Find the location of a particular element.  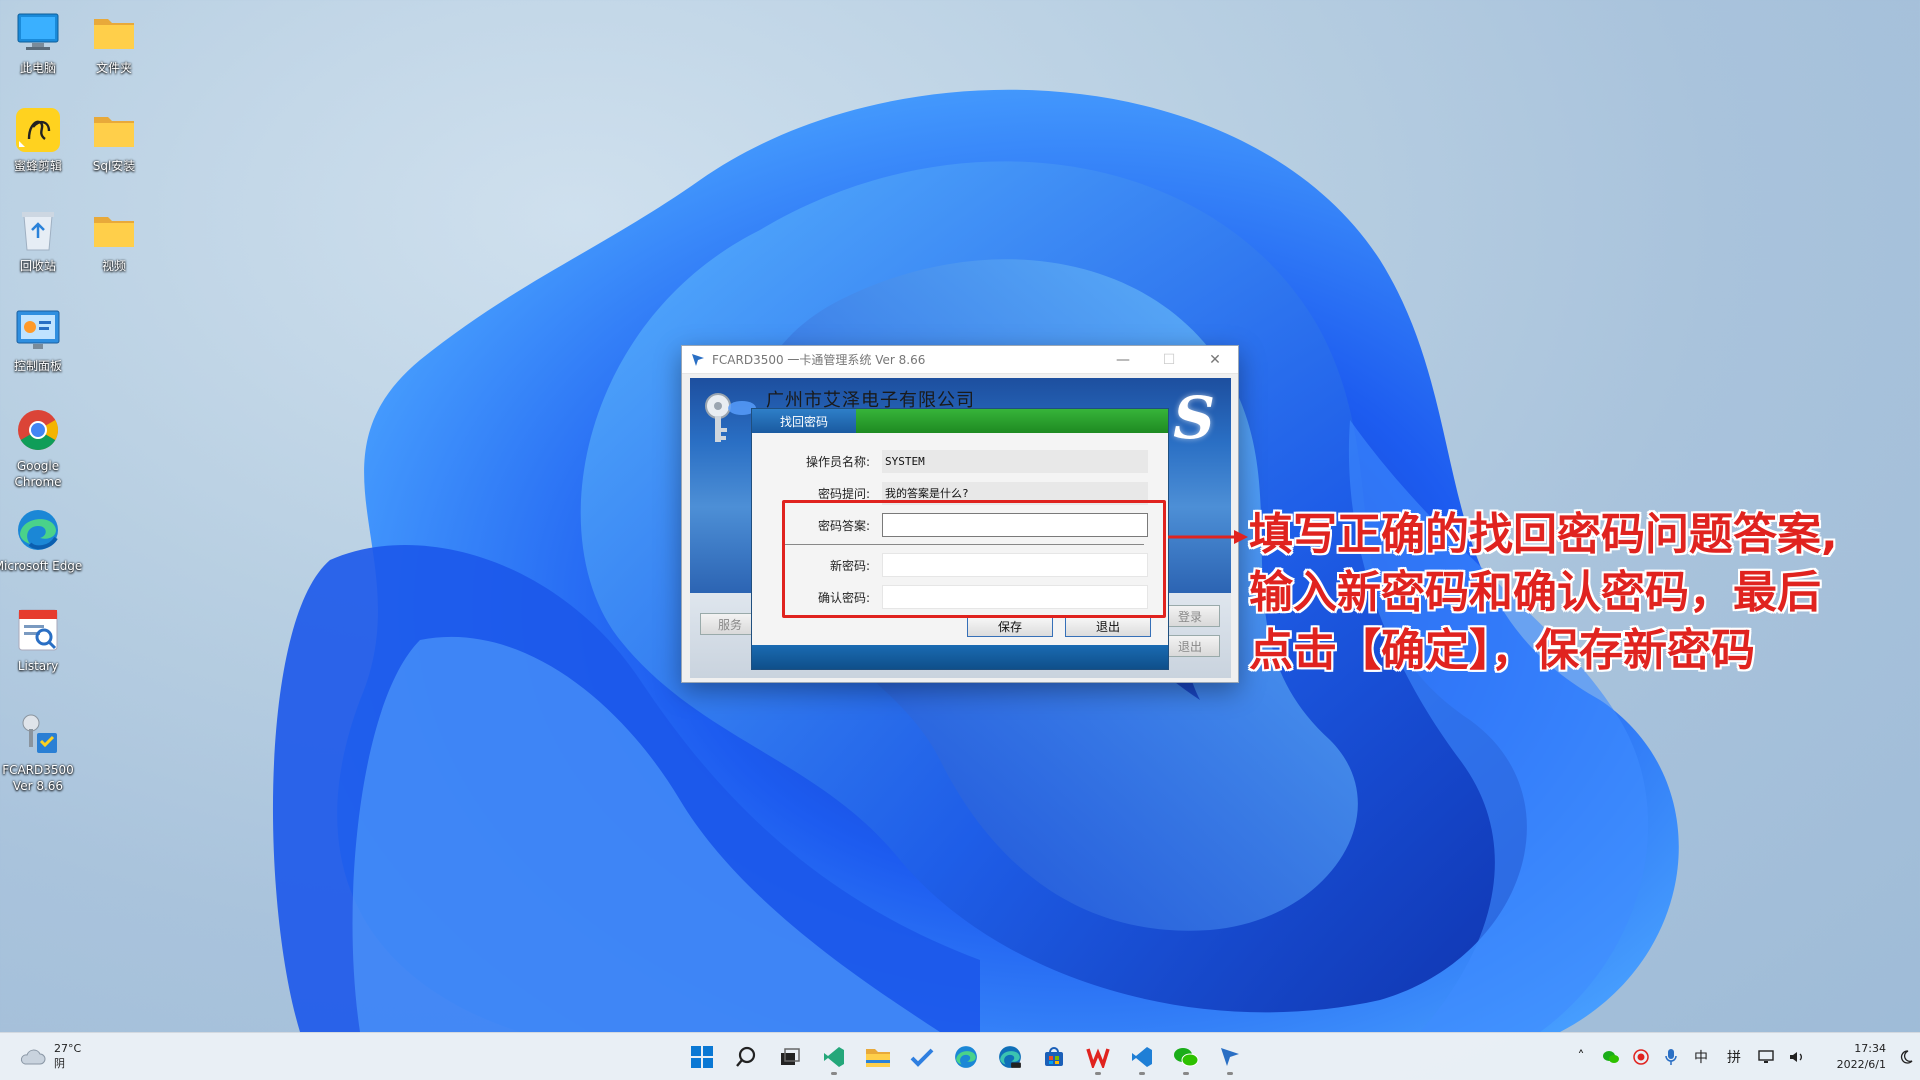

weather-widget: 27°C 阴 is located at coordinates (49, 1056).